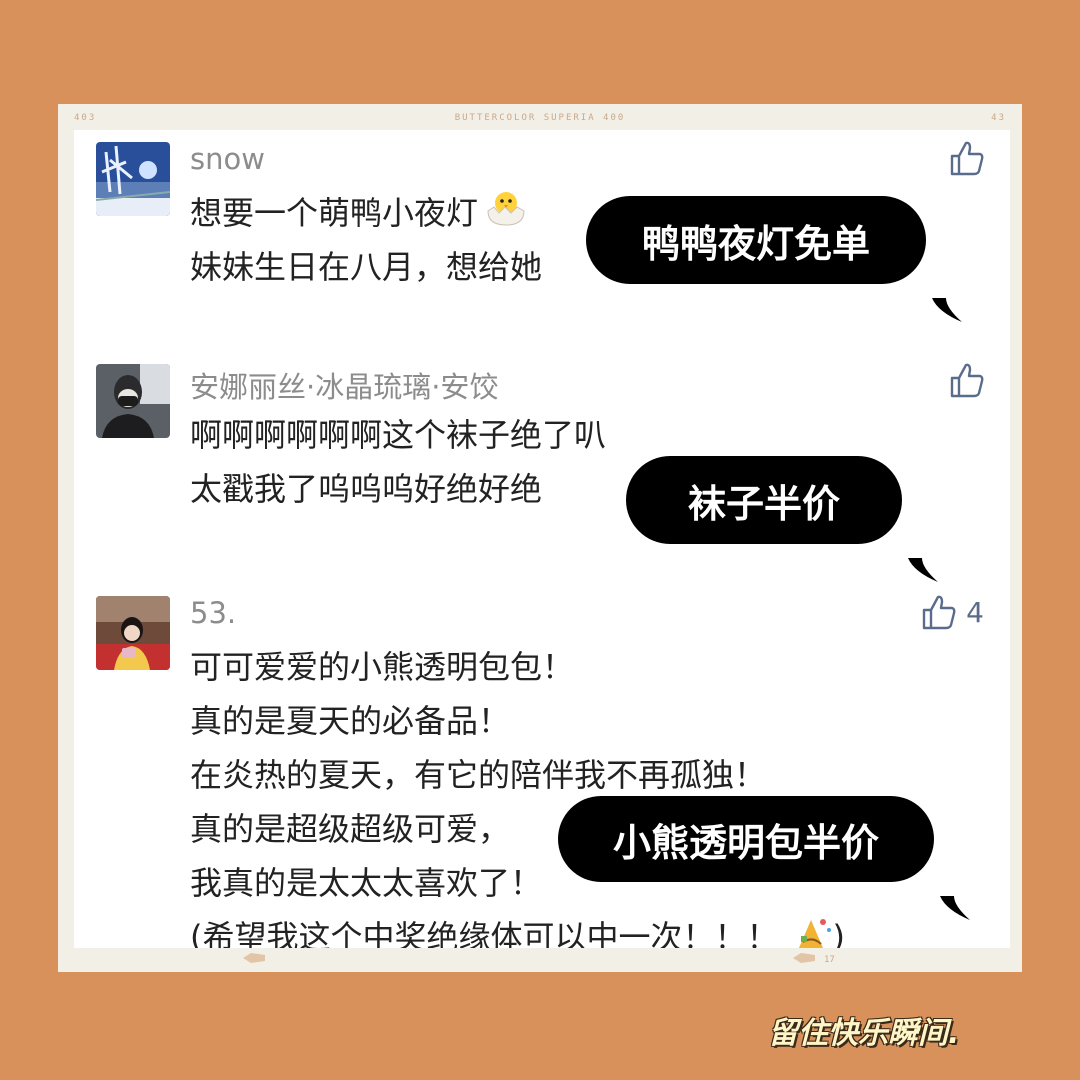 This screenshot has height=1080, width=1080. What do you see at coordinates (540, 960) in the screenshot?
I see `film-bottom-edge: 17` at bounding box center [540, 960].